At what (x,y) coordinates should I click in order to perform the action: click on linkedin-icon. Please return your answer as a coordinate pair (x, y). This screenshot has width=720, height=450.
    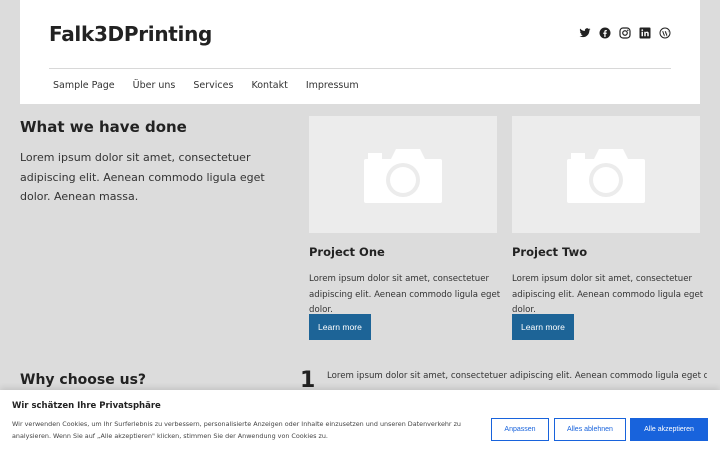
    Looking at the image, I should click on (645, 33).